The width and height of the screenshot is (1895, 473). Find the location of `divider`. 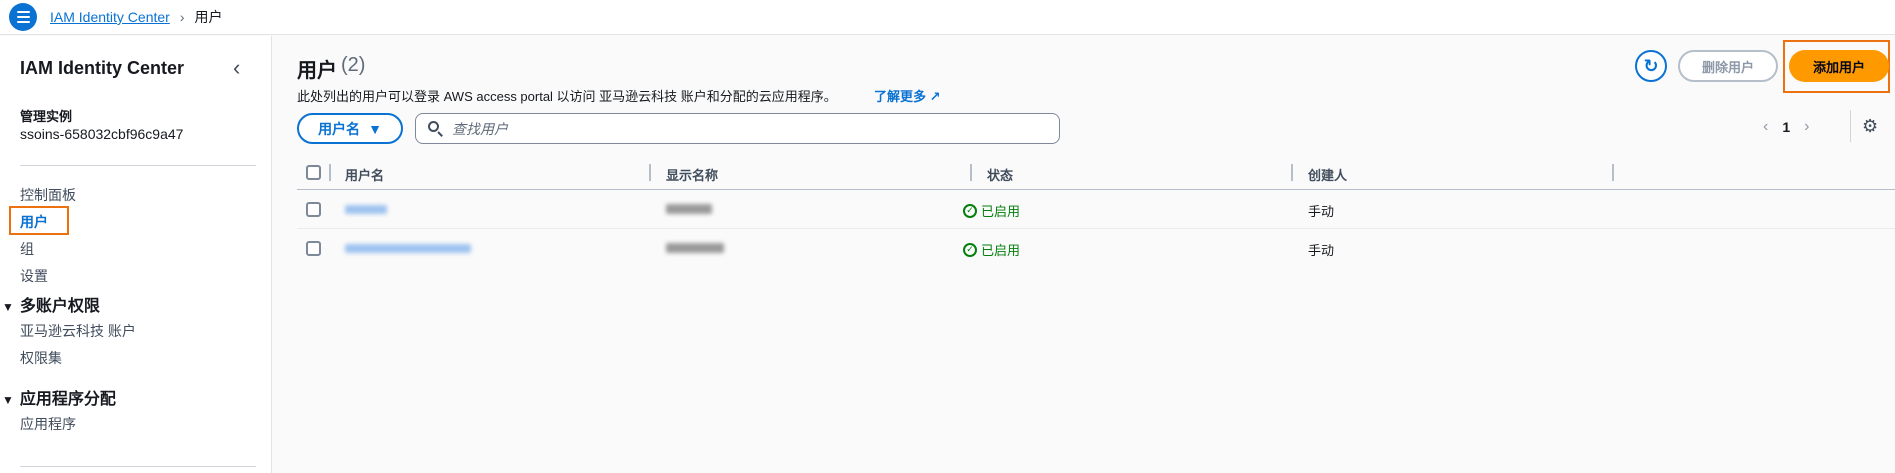

divider is located at coordinates (1850, 126).